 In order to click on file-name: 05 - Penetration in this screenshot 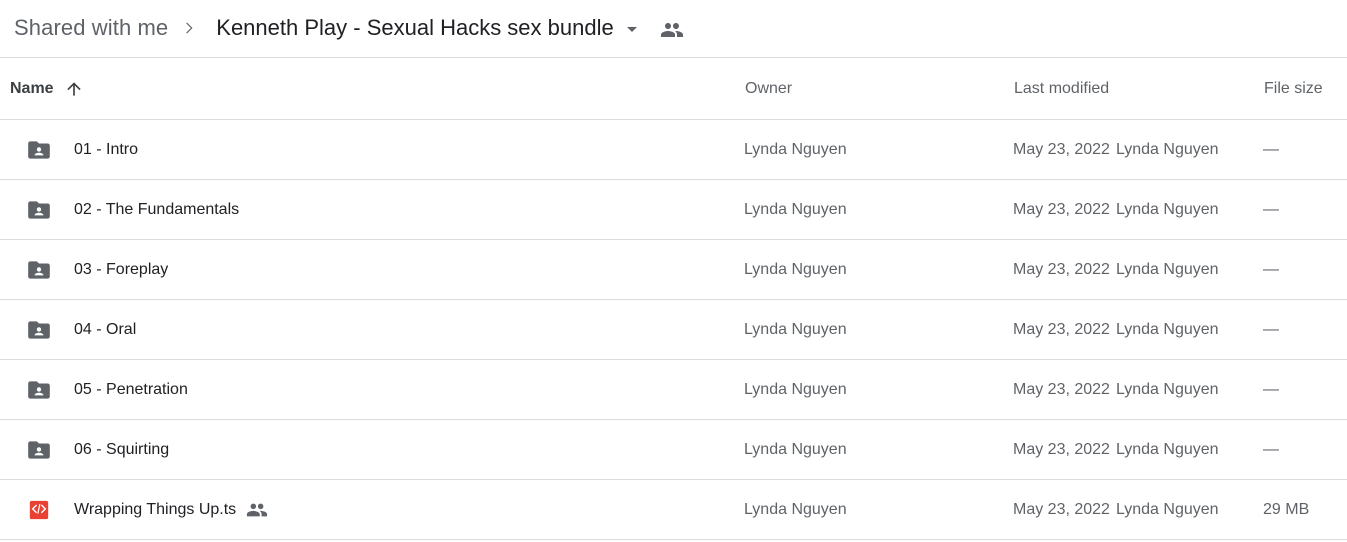, I will do `click(131, 389)`.